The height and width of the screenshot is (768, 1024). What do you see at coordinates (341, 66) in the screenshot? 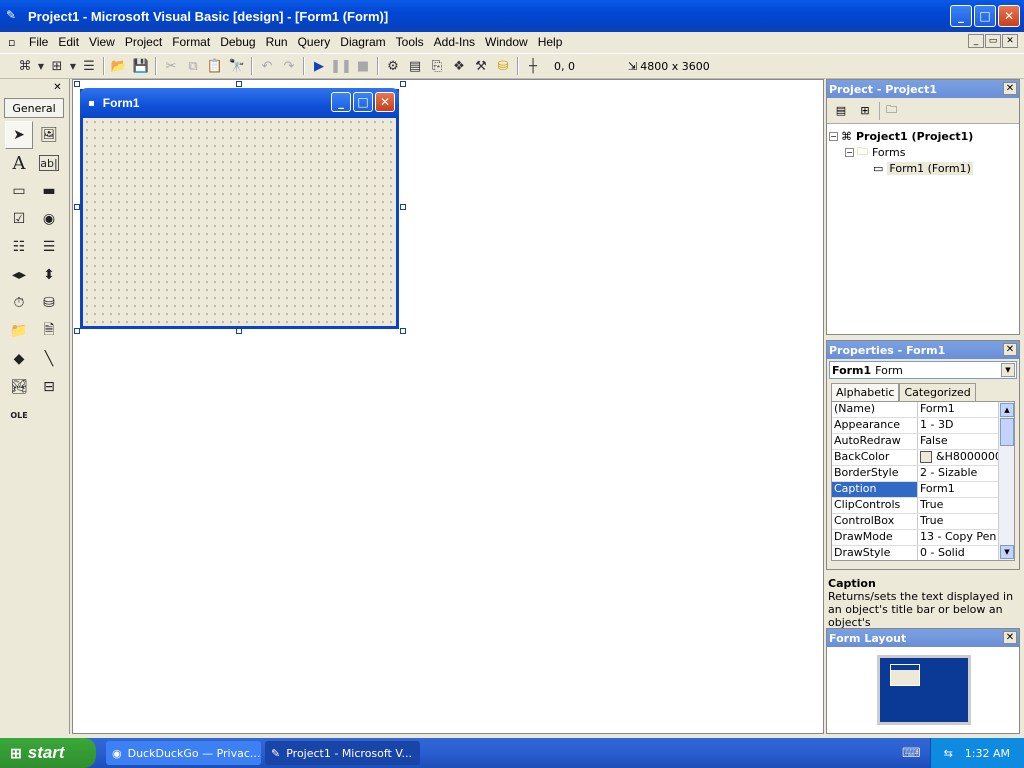
I see `break-icon: ❚❚` at bounding box center [341, 66].